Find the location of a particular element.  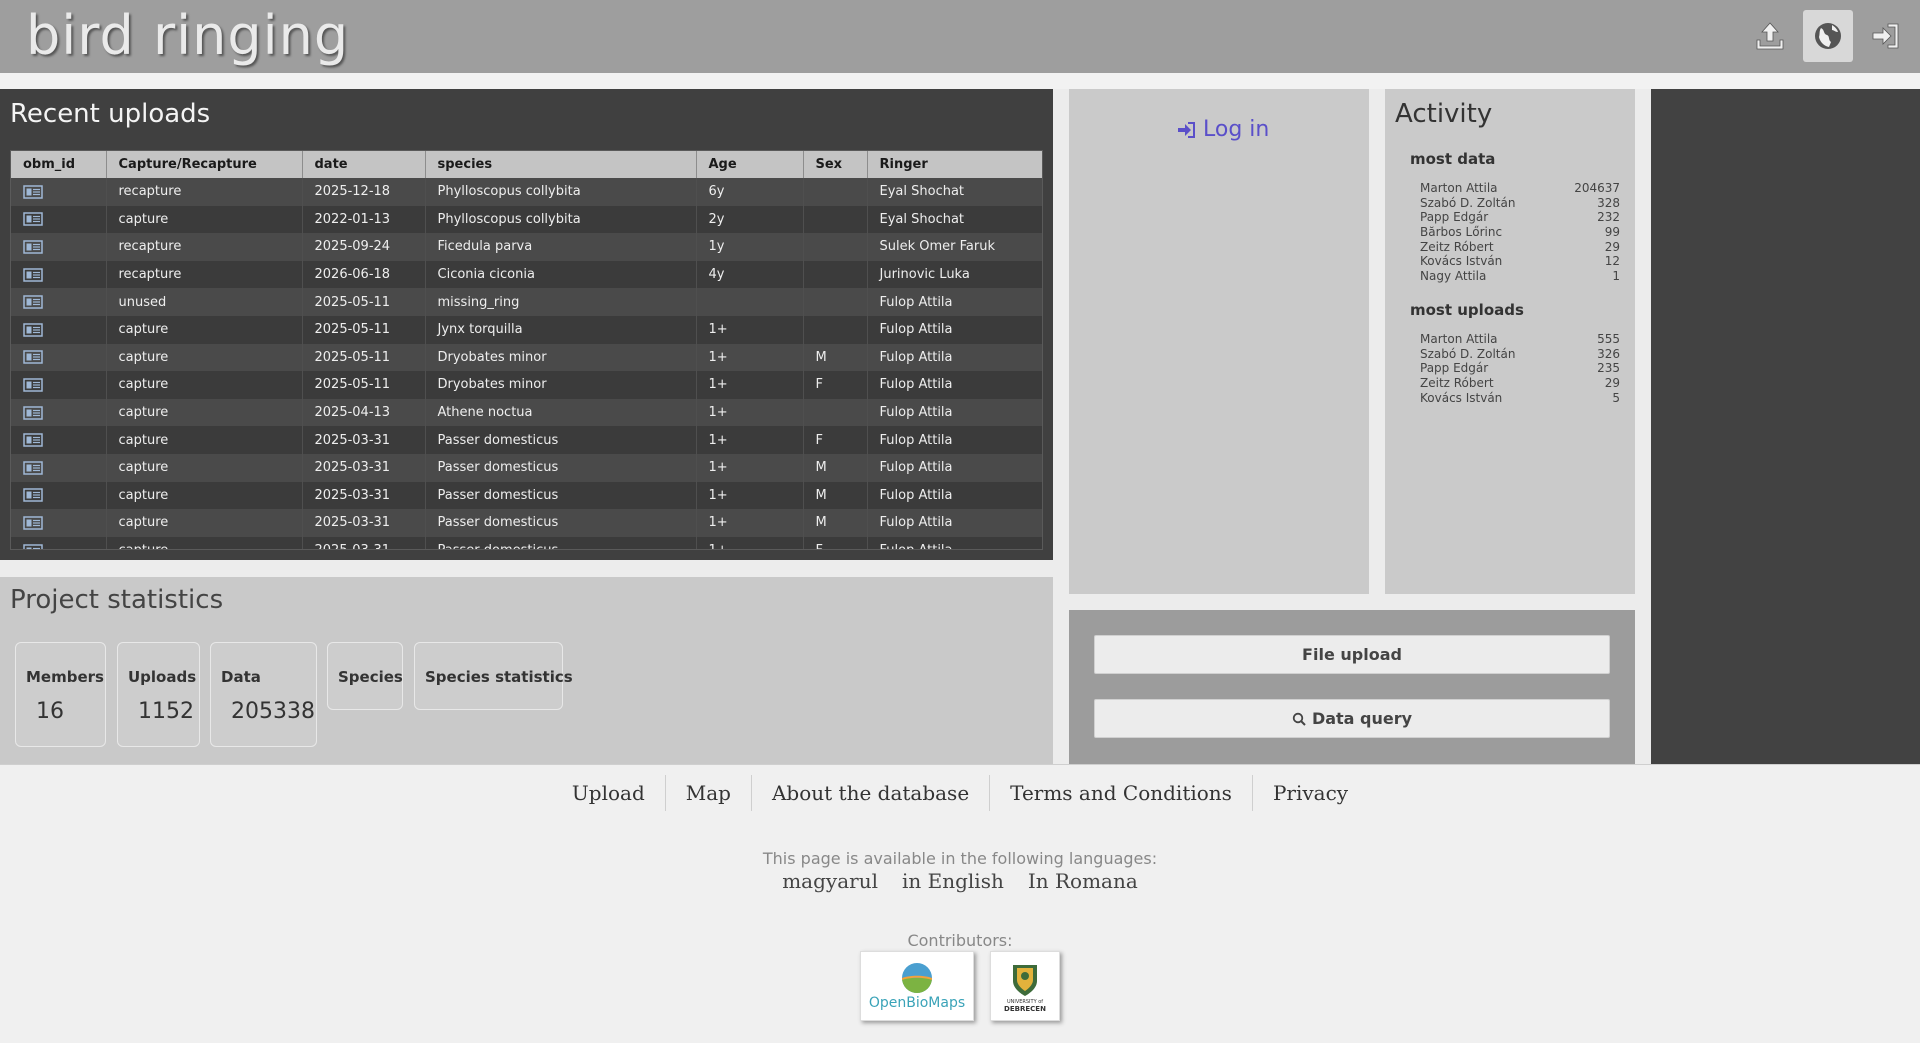

language-english: in English is located at coordinates (953, 881).